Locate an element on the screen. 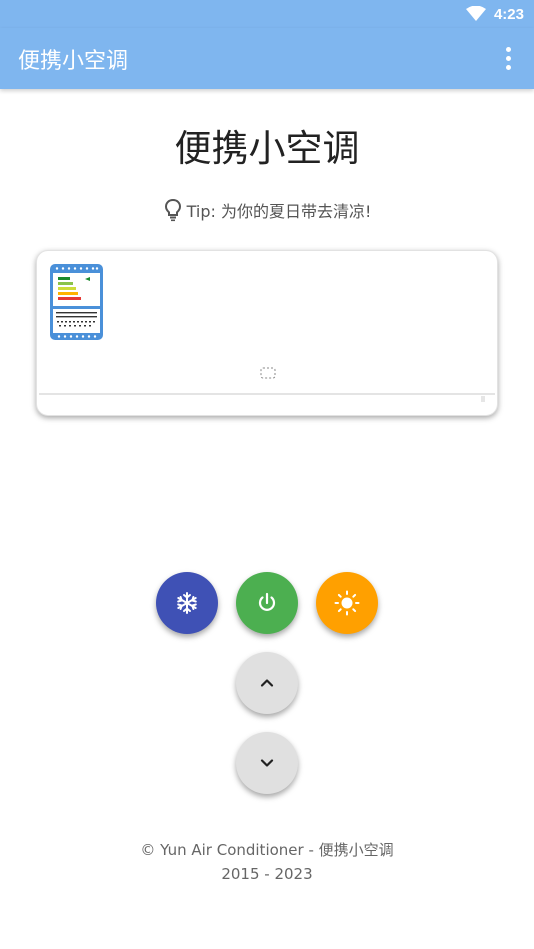  power-button is located at coordinates (267, 603).